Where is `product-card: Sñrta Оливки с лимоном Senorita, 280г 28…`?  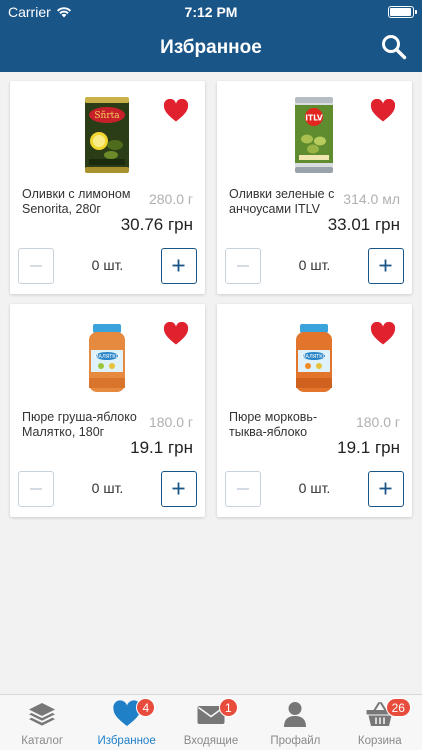 product-card: Sñrta Оливки с лимоном Senorita, 280г 28… is located at coordinates (107, 187).